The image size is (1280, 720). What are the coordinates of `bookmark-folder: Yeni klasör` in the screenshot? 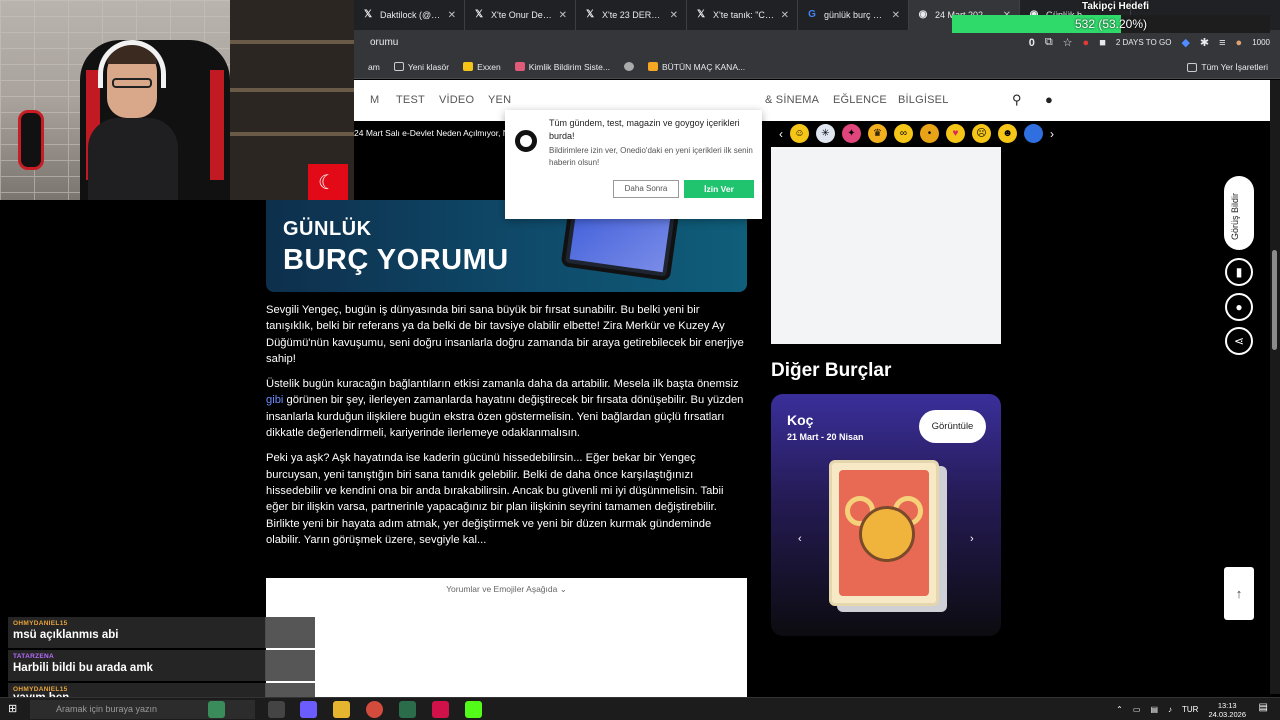 It's located at (421, 66).